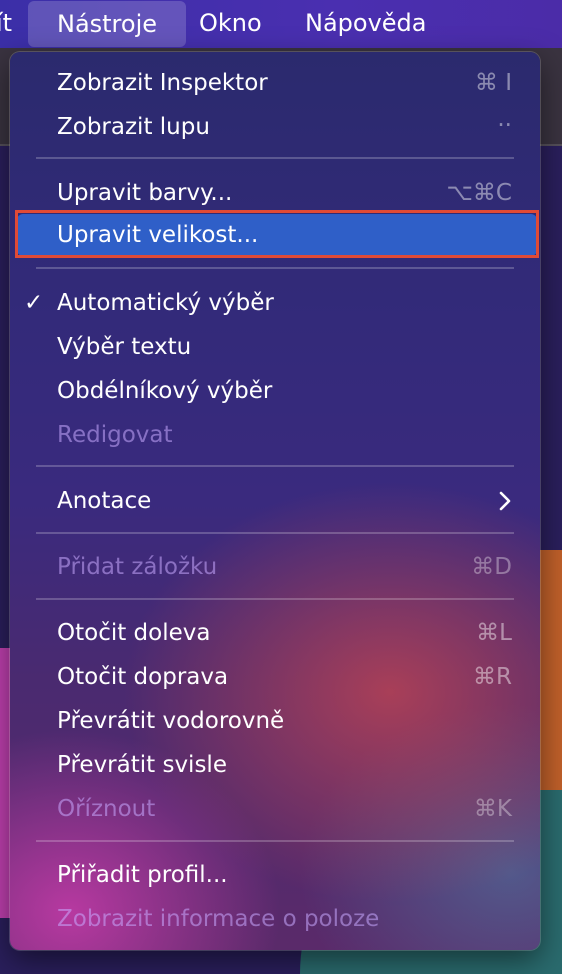  What do you see at coordinates (104, 501) in the screenshot?
I see `menu-item-label: Anotace` at bounding box center [104, 501].